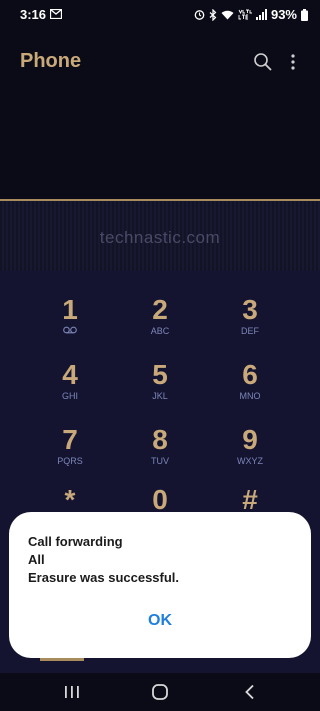 This screenshot has height=711, width=320. I want to click on key-8: 8 TUV, so click(160, 456).